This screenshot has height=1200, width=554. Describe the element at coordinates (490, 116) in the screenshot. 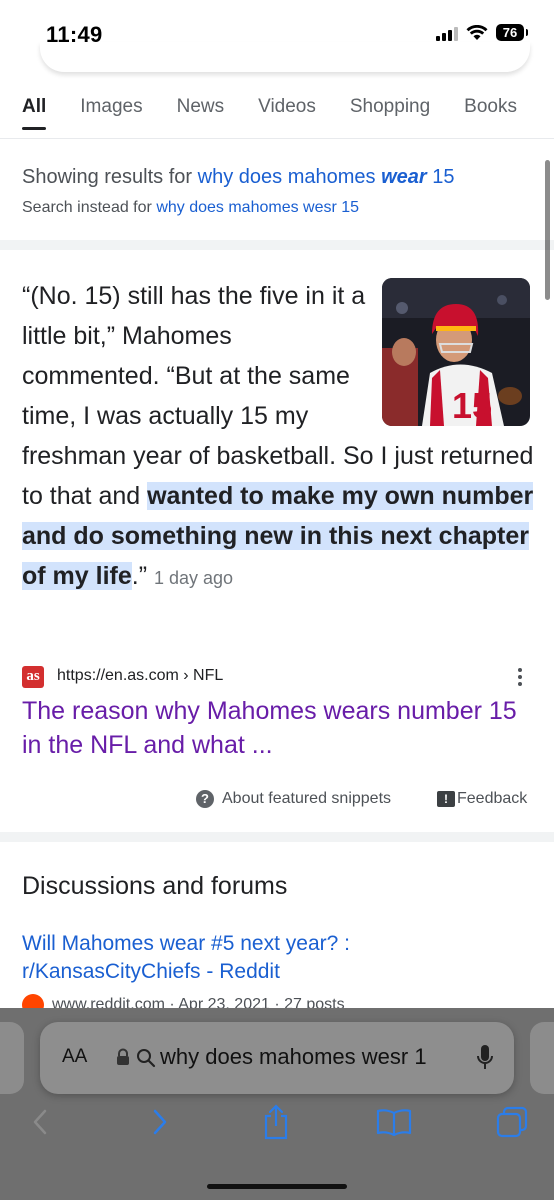

I see `tab-books: Books` at that location.